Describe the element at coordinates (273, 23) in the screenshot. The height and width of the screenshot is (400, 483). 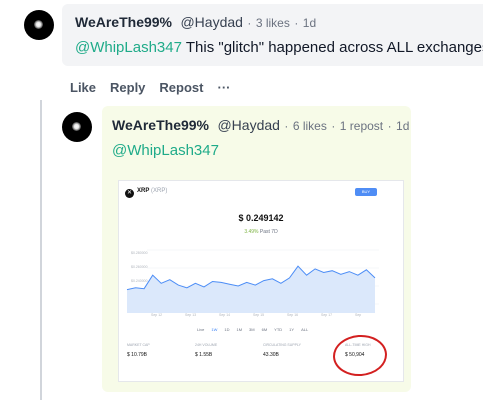
I see `likes-count: 3 likes` at that location.